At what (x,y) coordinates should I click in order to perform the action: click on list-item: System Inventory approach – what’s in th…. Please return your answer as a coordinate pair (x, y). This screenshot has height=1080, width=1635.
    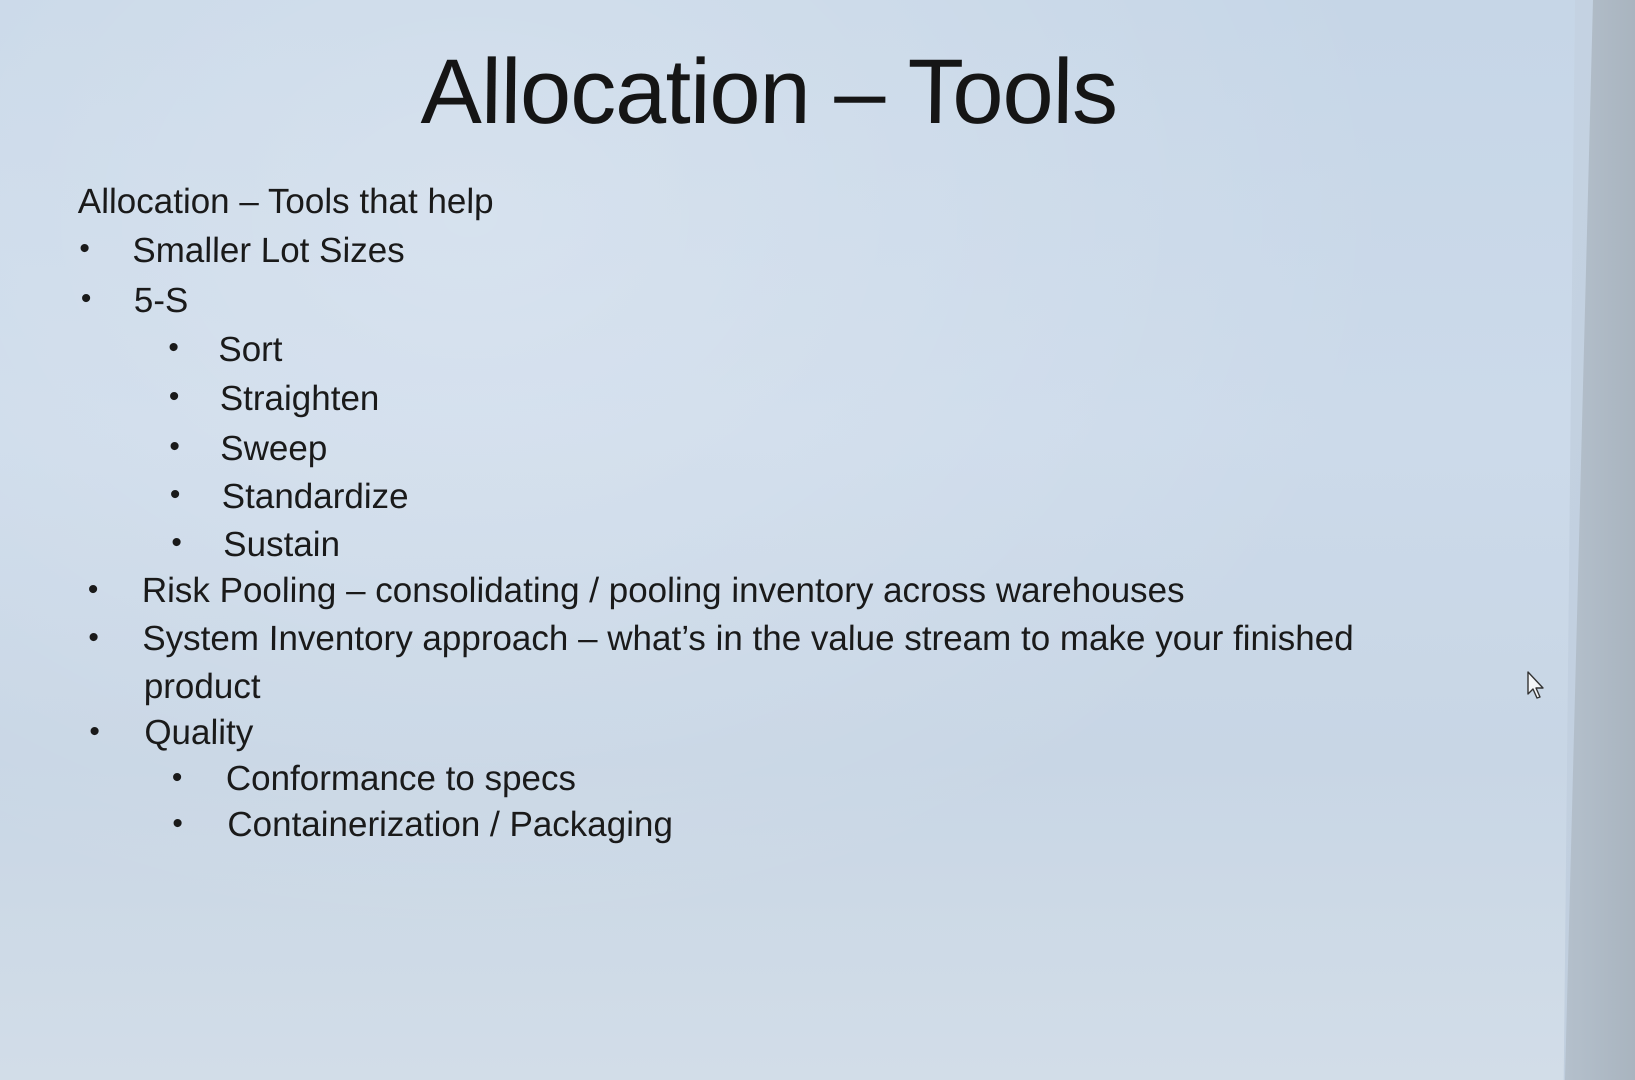
    Looking at the image, I should click on (748, 638).